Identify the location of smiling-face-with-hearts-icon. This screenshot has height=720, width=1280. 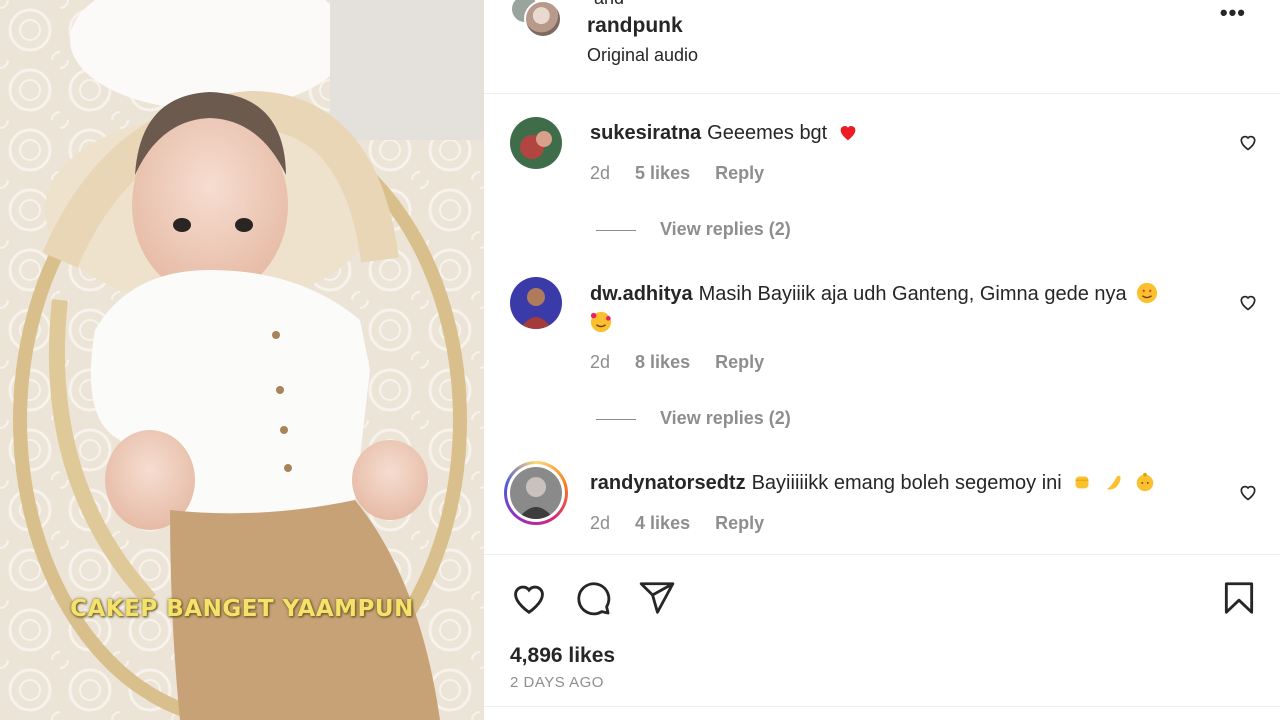
(601, 322).